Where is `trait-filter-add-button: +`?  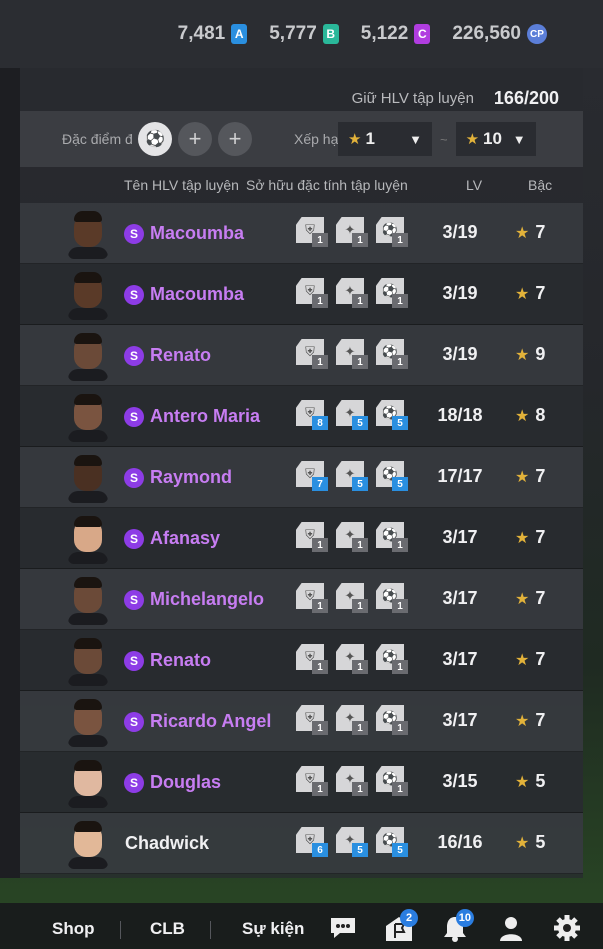 trait-filter-add-button: + is located at coordinates (195, 139).